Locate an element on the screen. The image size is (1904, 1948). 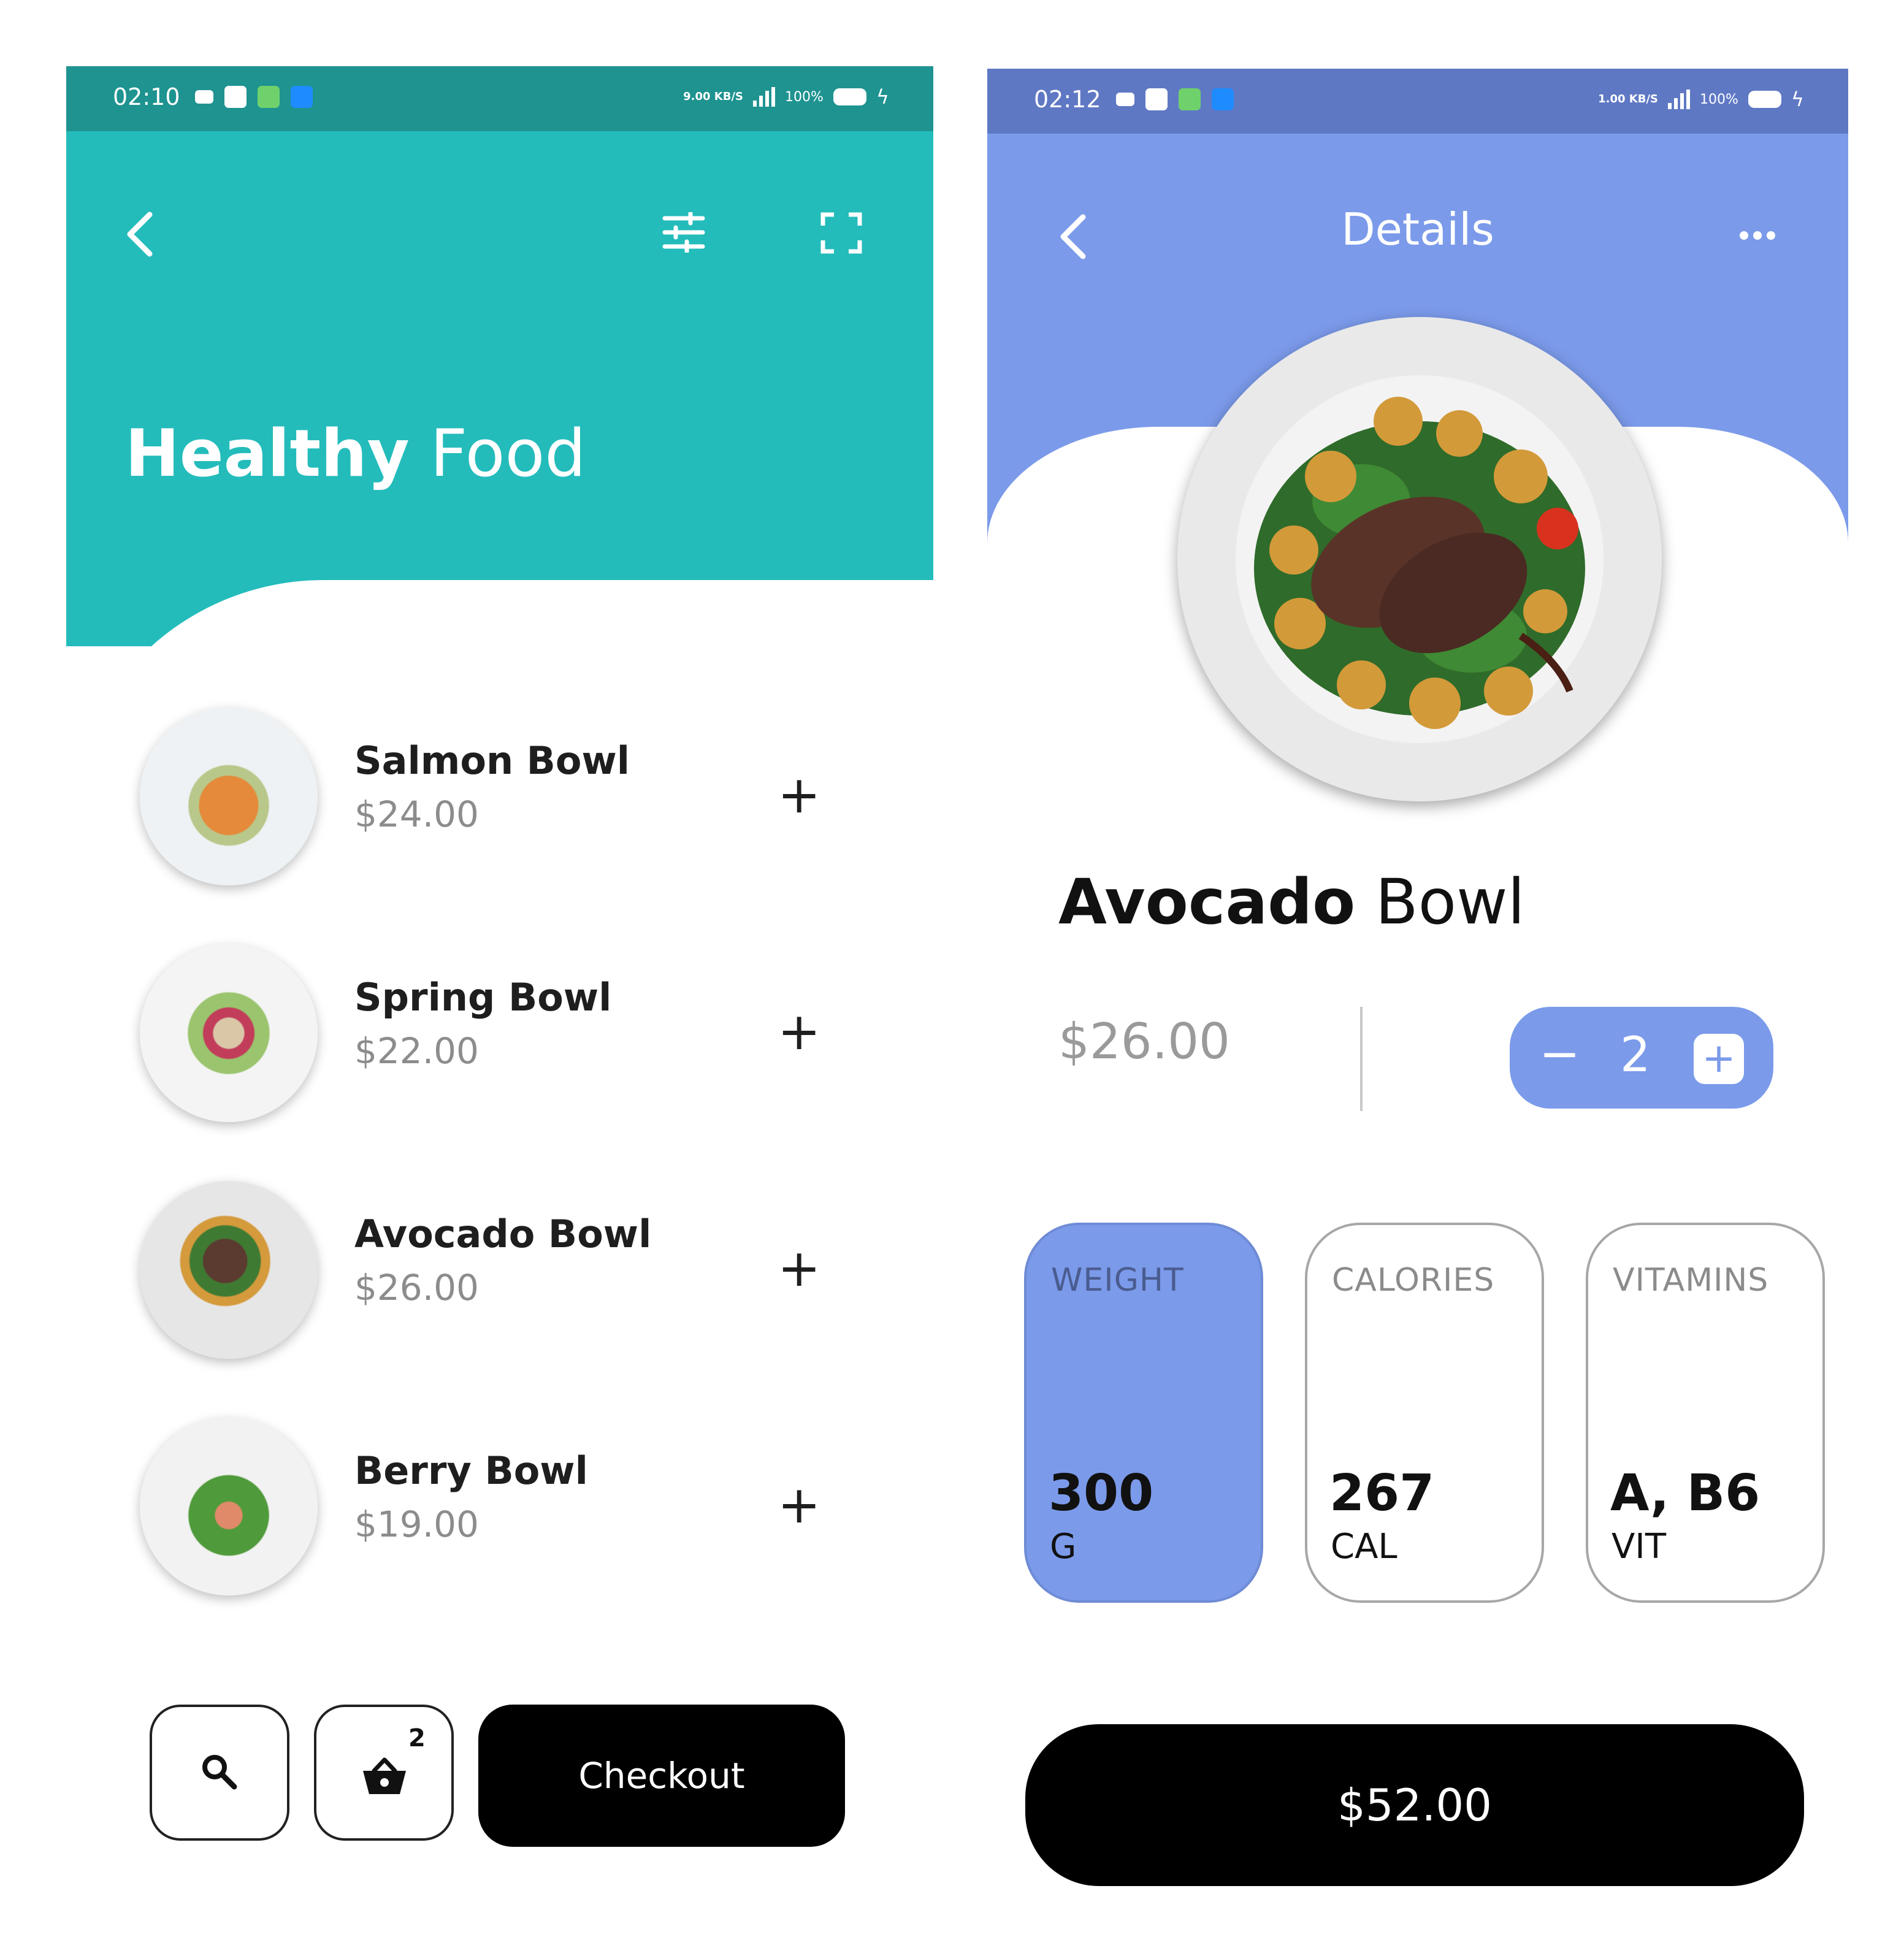
quantity-stepper: − 2 + is located at coordinates (1641, 1058).